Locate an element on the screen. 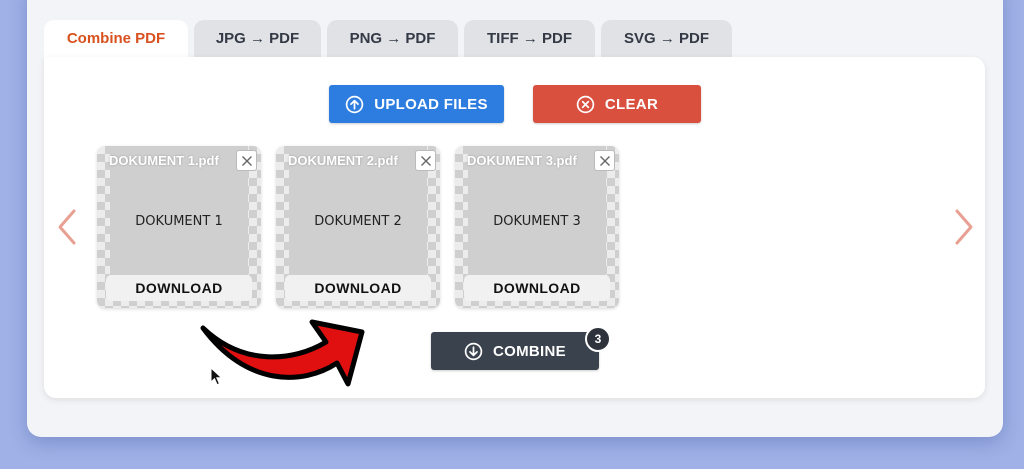 The image size is (1024, 469). chevron-right-icon is located at coordinates (964, 227).